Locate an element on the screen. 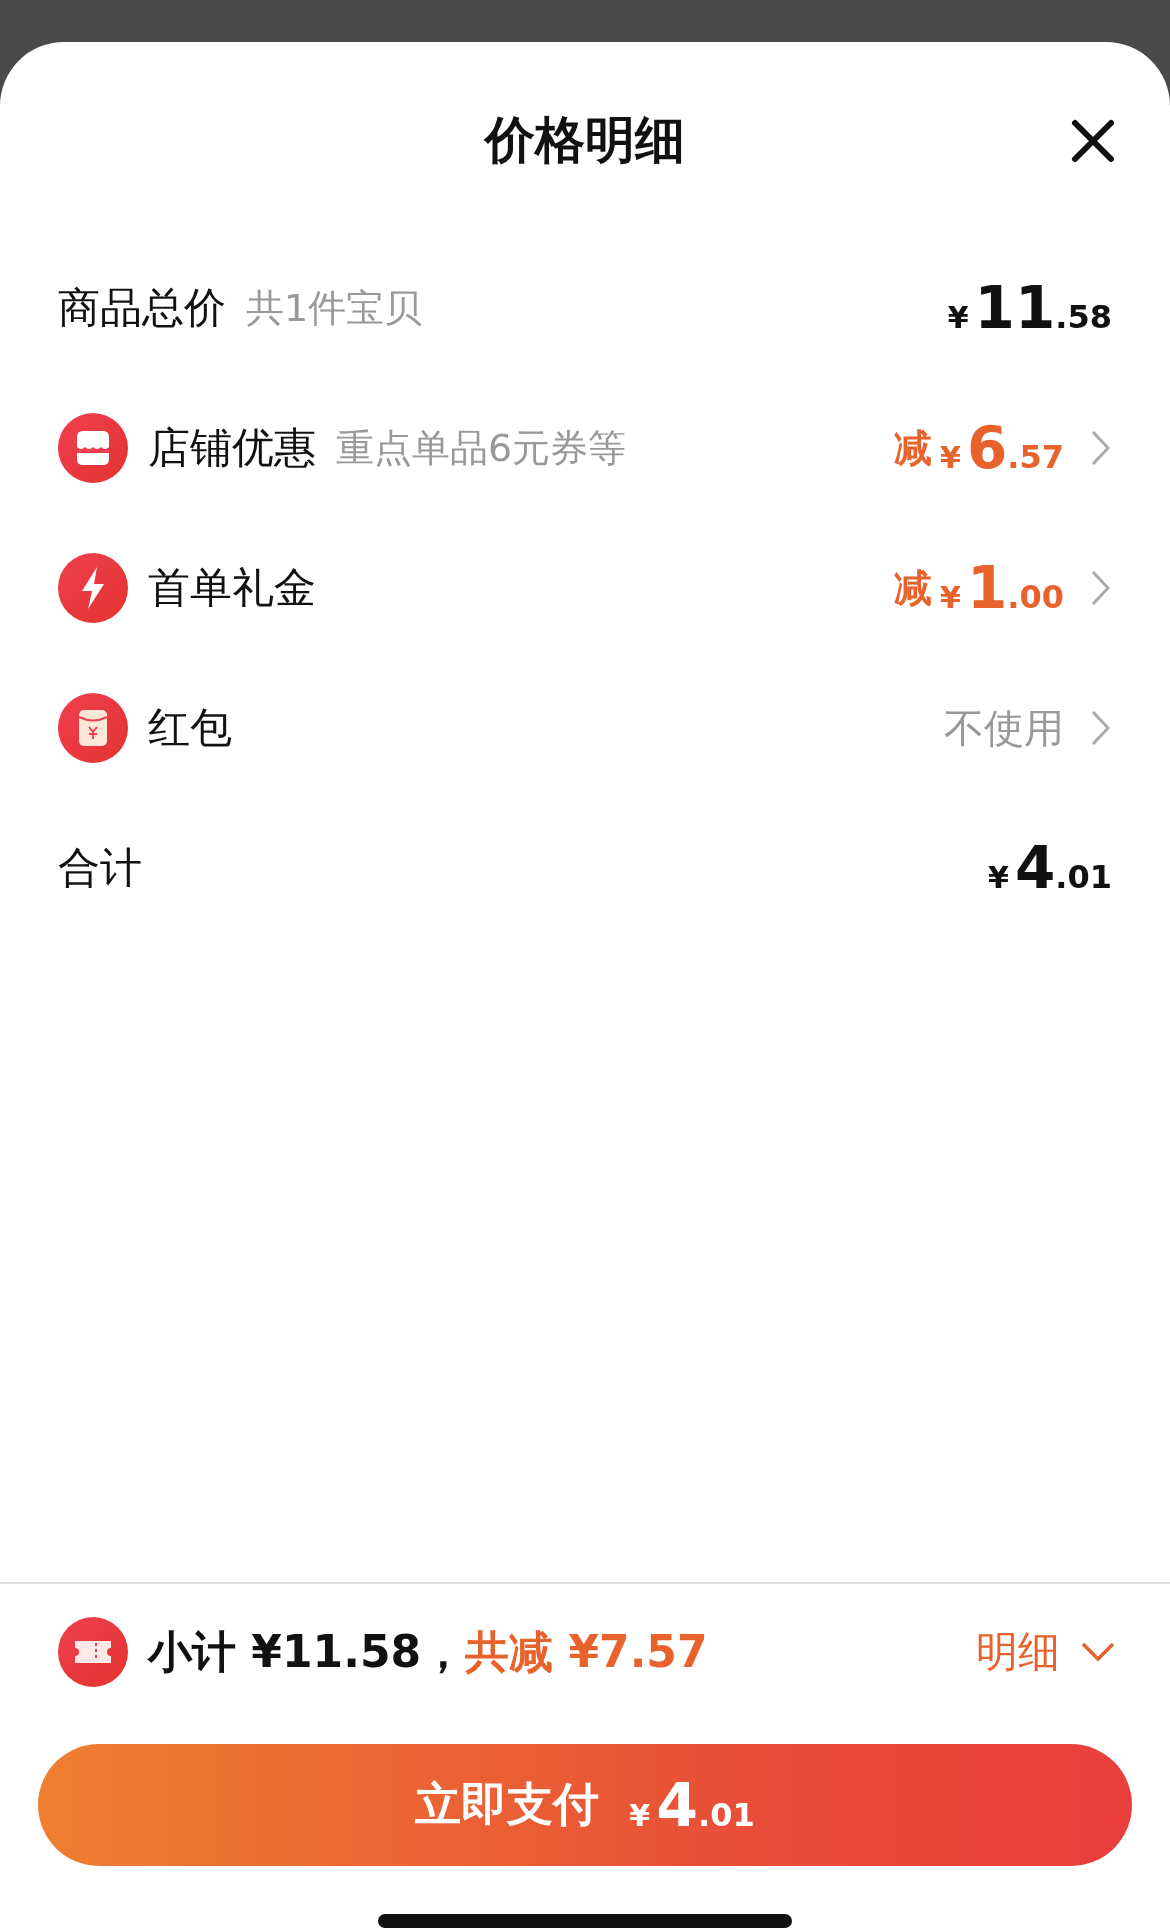  saved-text: 共减 ¥7.57 is located at coordinates (586, 1651).